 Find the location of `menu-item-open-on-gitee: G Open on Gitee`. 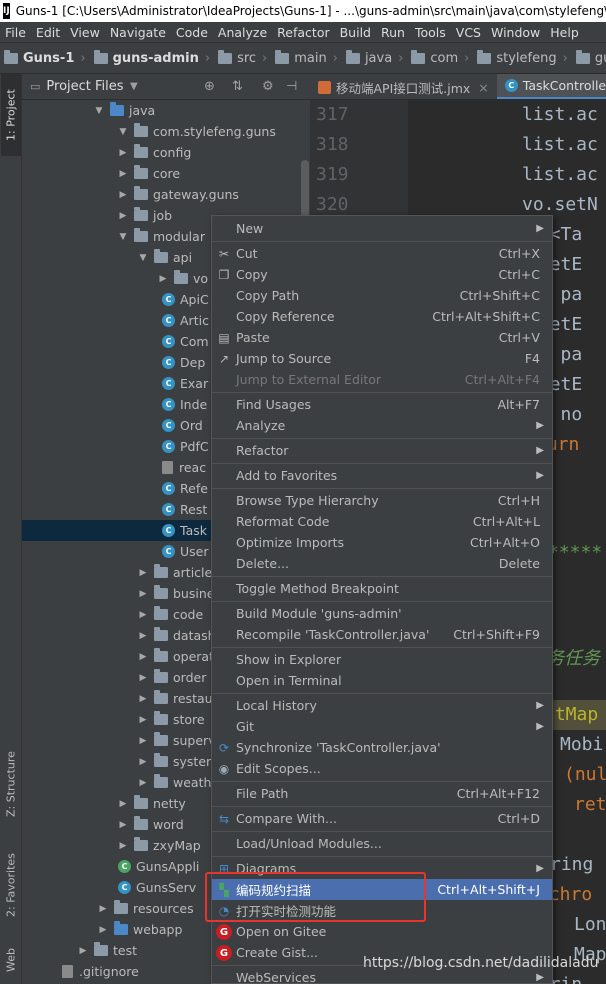

menu-item-open-on-gitee: G Open on Gitee is located at coordinates (382, 931).